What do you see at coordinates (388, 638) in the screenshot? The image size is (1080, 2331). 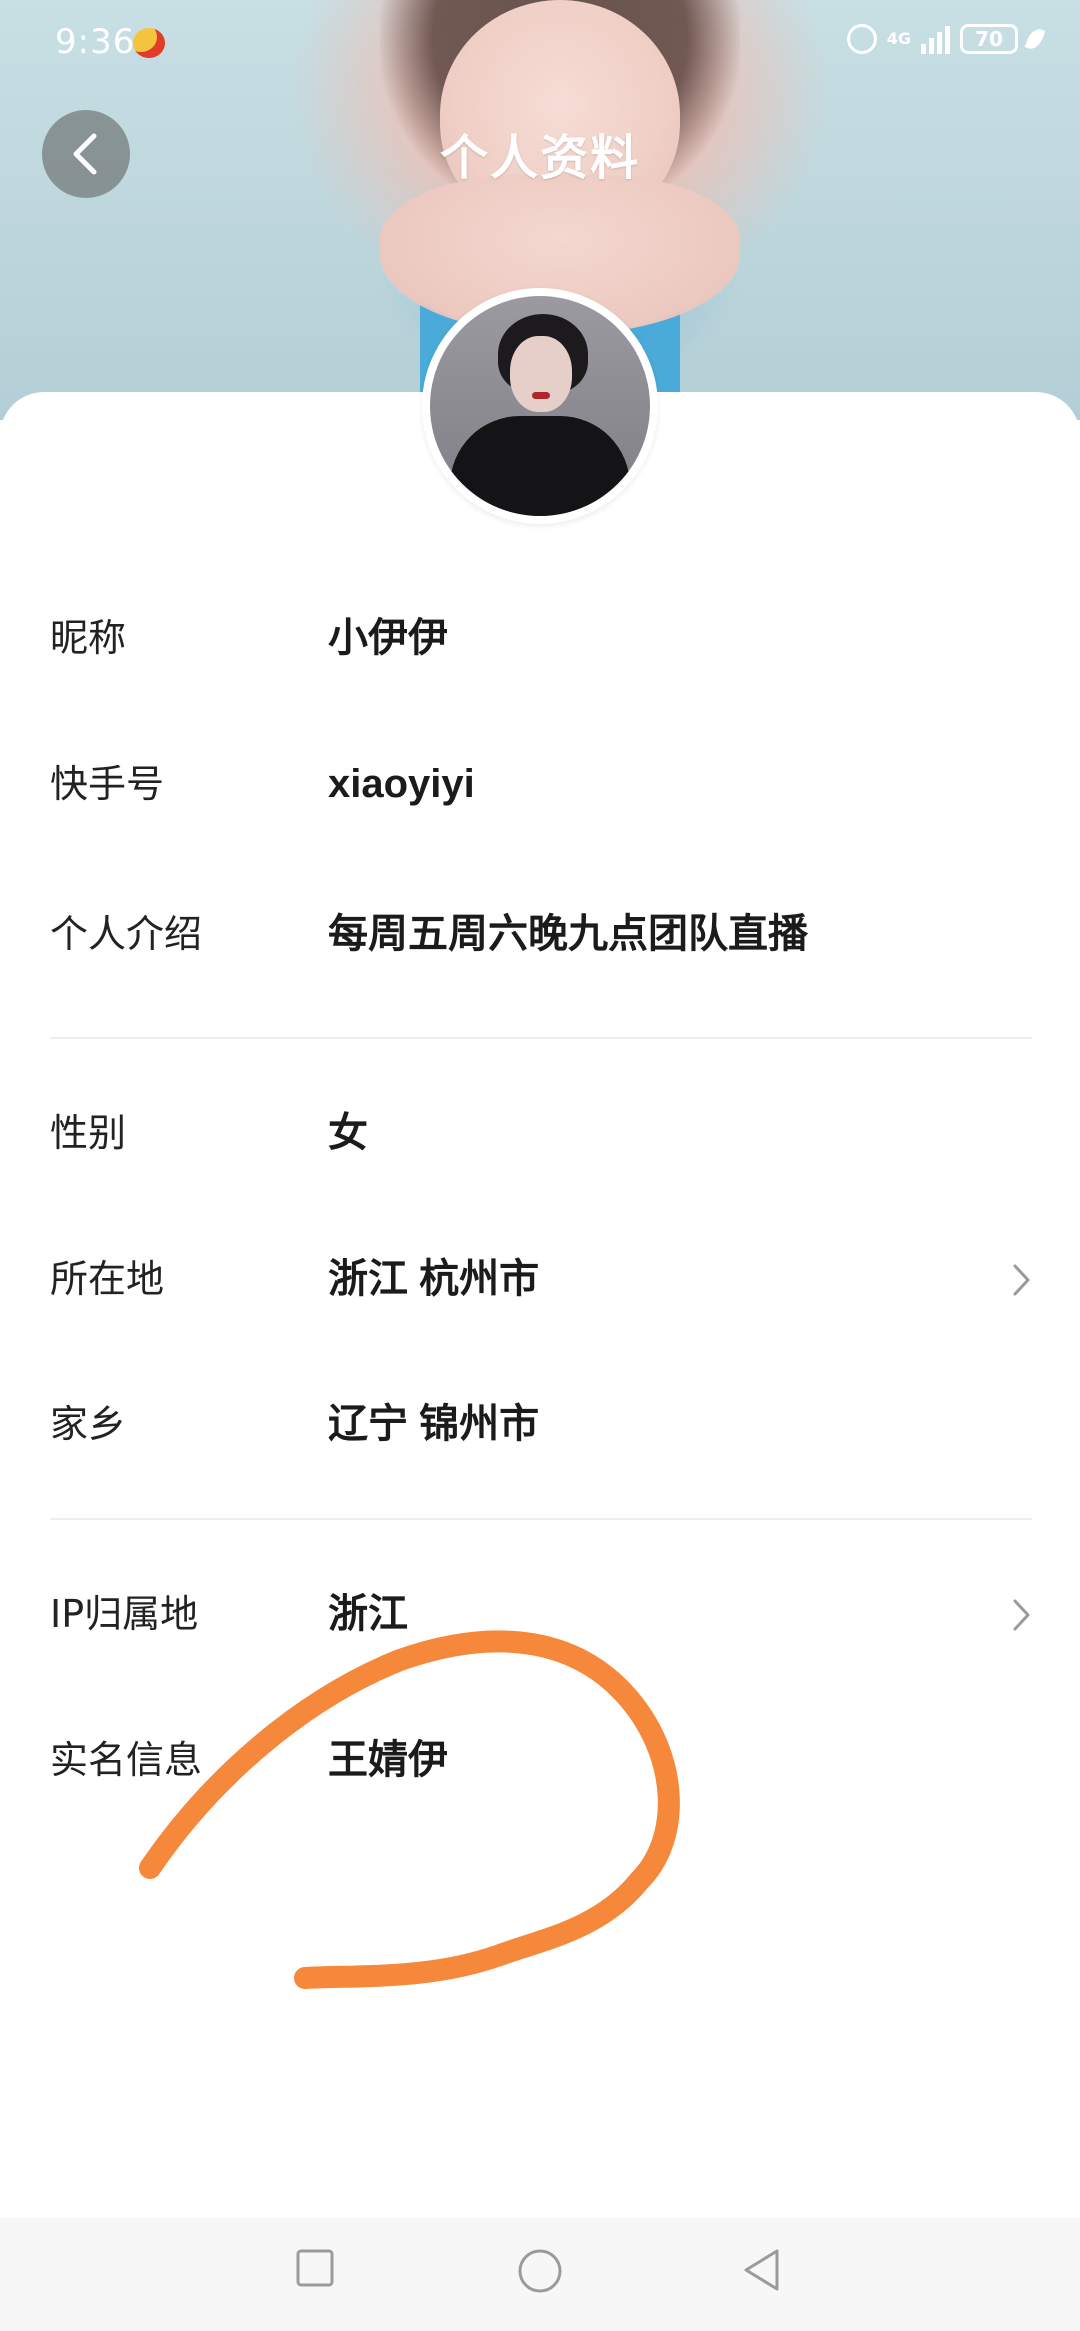 I see `field-value: 小伊伊` at bounding box center [388, 638].